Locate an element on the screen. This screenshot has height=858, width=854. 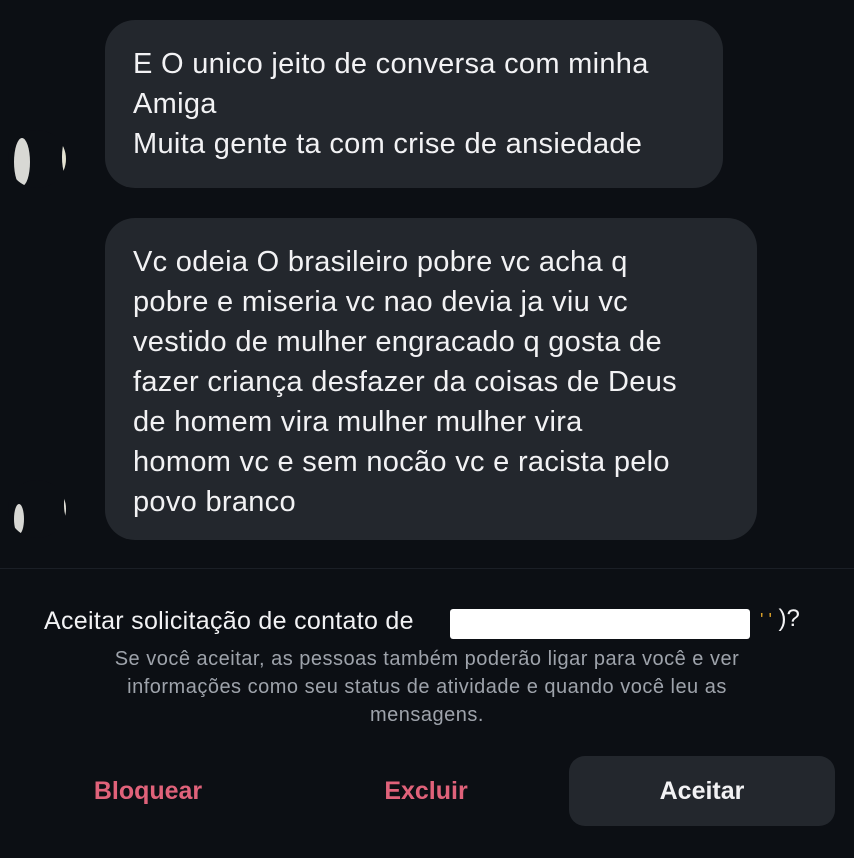
description-line: mensagens. is located at coordinates (427, 715).